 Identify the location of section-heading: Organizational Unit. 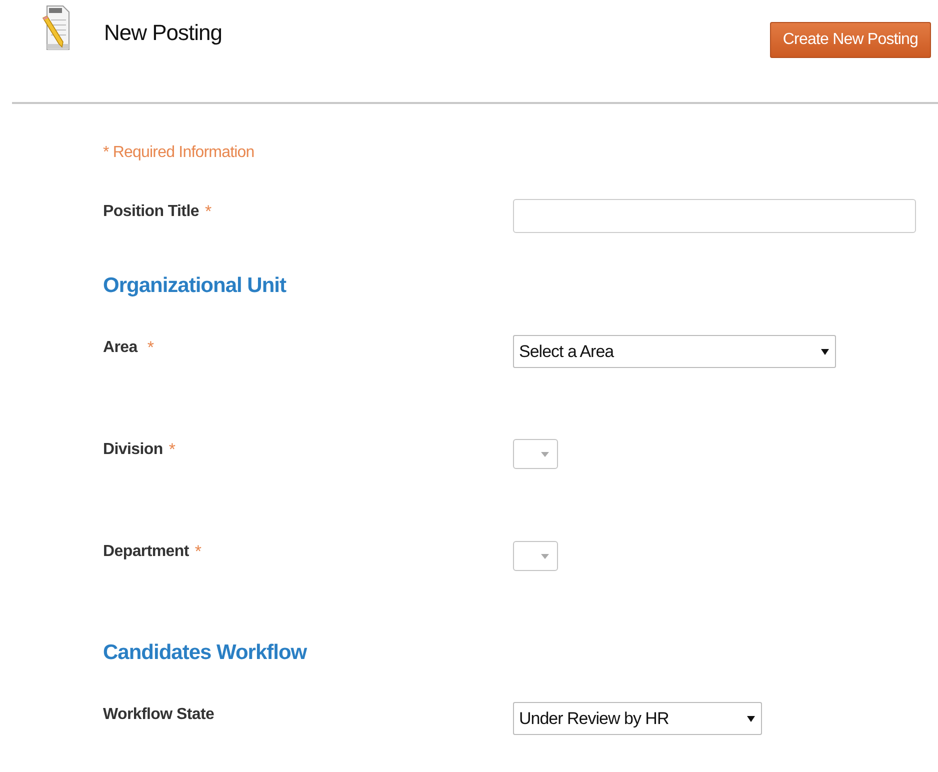
(194, 286).